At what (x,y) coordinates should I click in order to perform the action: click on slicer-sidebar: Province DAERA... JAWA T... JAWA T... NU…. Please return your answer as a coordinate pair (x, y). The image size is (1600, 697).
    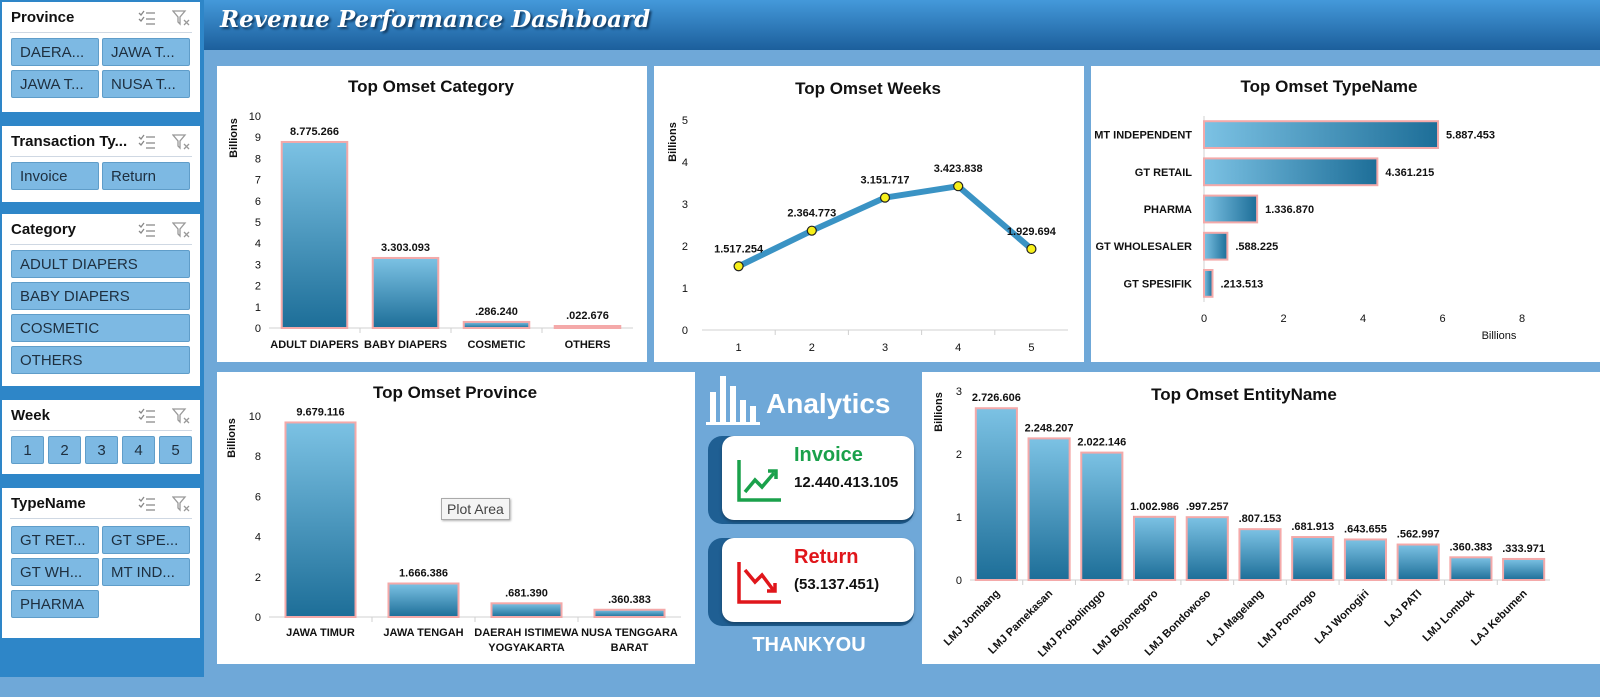
    Looking at the image, I should click on (102, 338).